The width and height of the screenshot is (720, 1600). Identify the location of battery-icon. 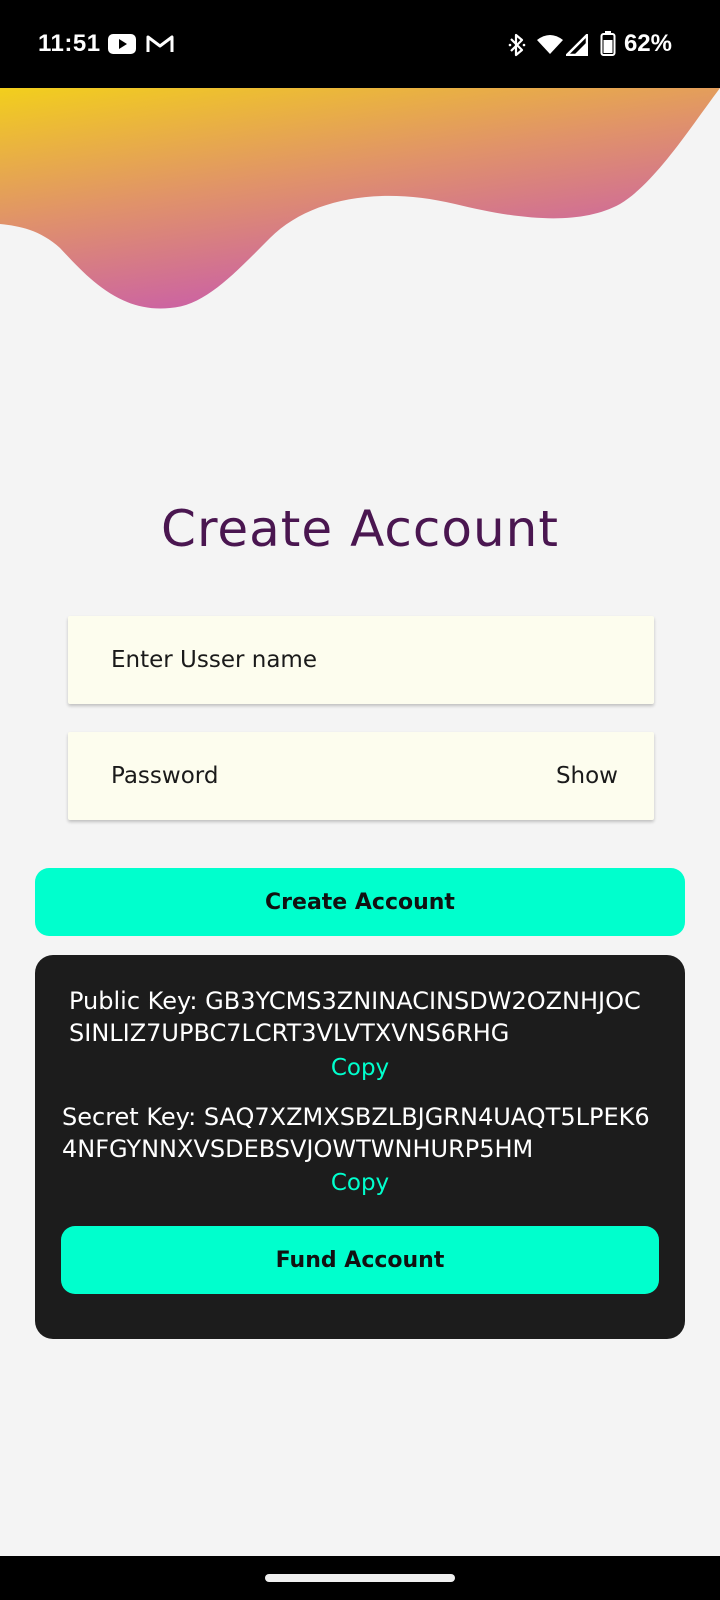
(608, 46).